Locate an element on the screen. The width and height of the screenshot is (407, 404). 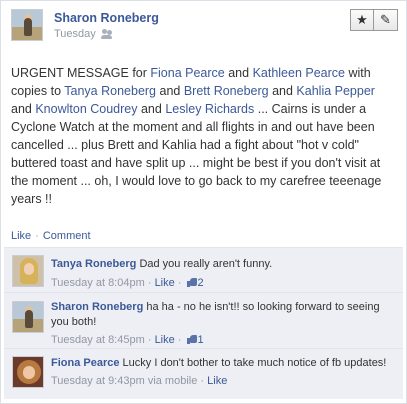
star-button: ★ is located at coordinates (362, 20).